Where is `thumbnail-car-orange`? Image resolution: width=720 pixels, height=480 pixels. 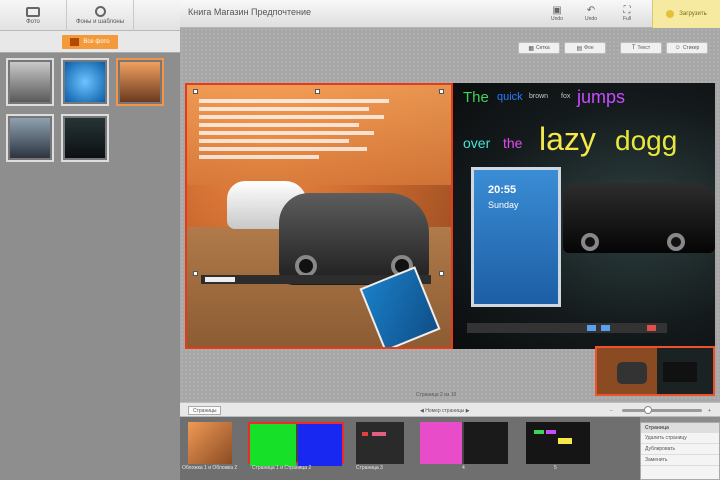 thumbnail-car-orange is located at coordinates (140, 82).